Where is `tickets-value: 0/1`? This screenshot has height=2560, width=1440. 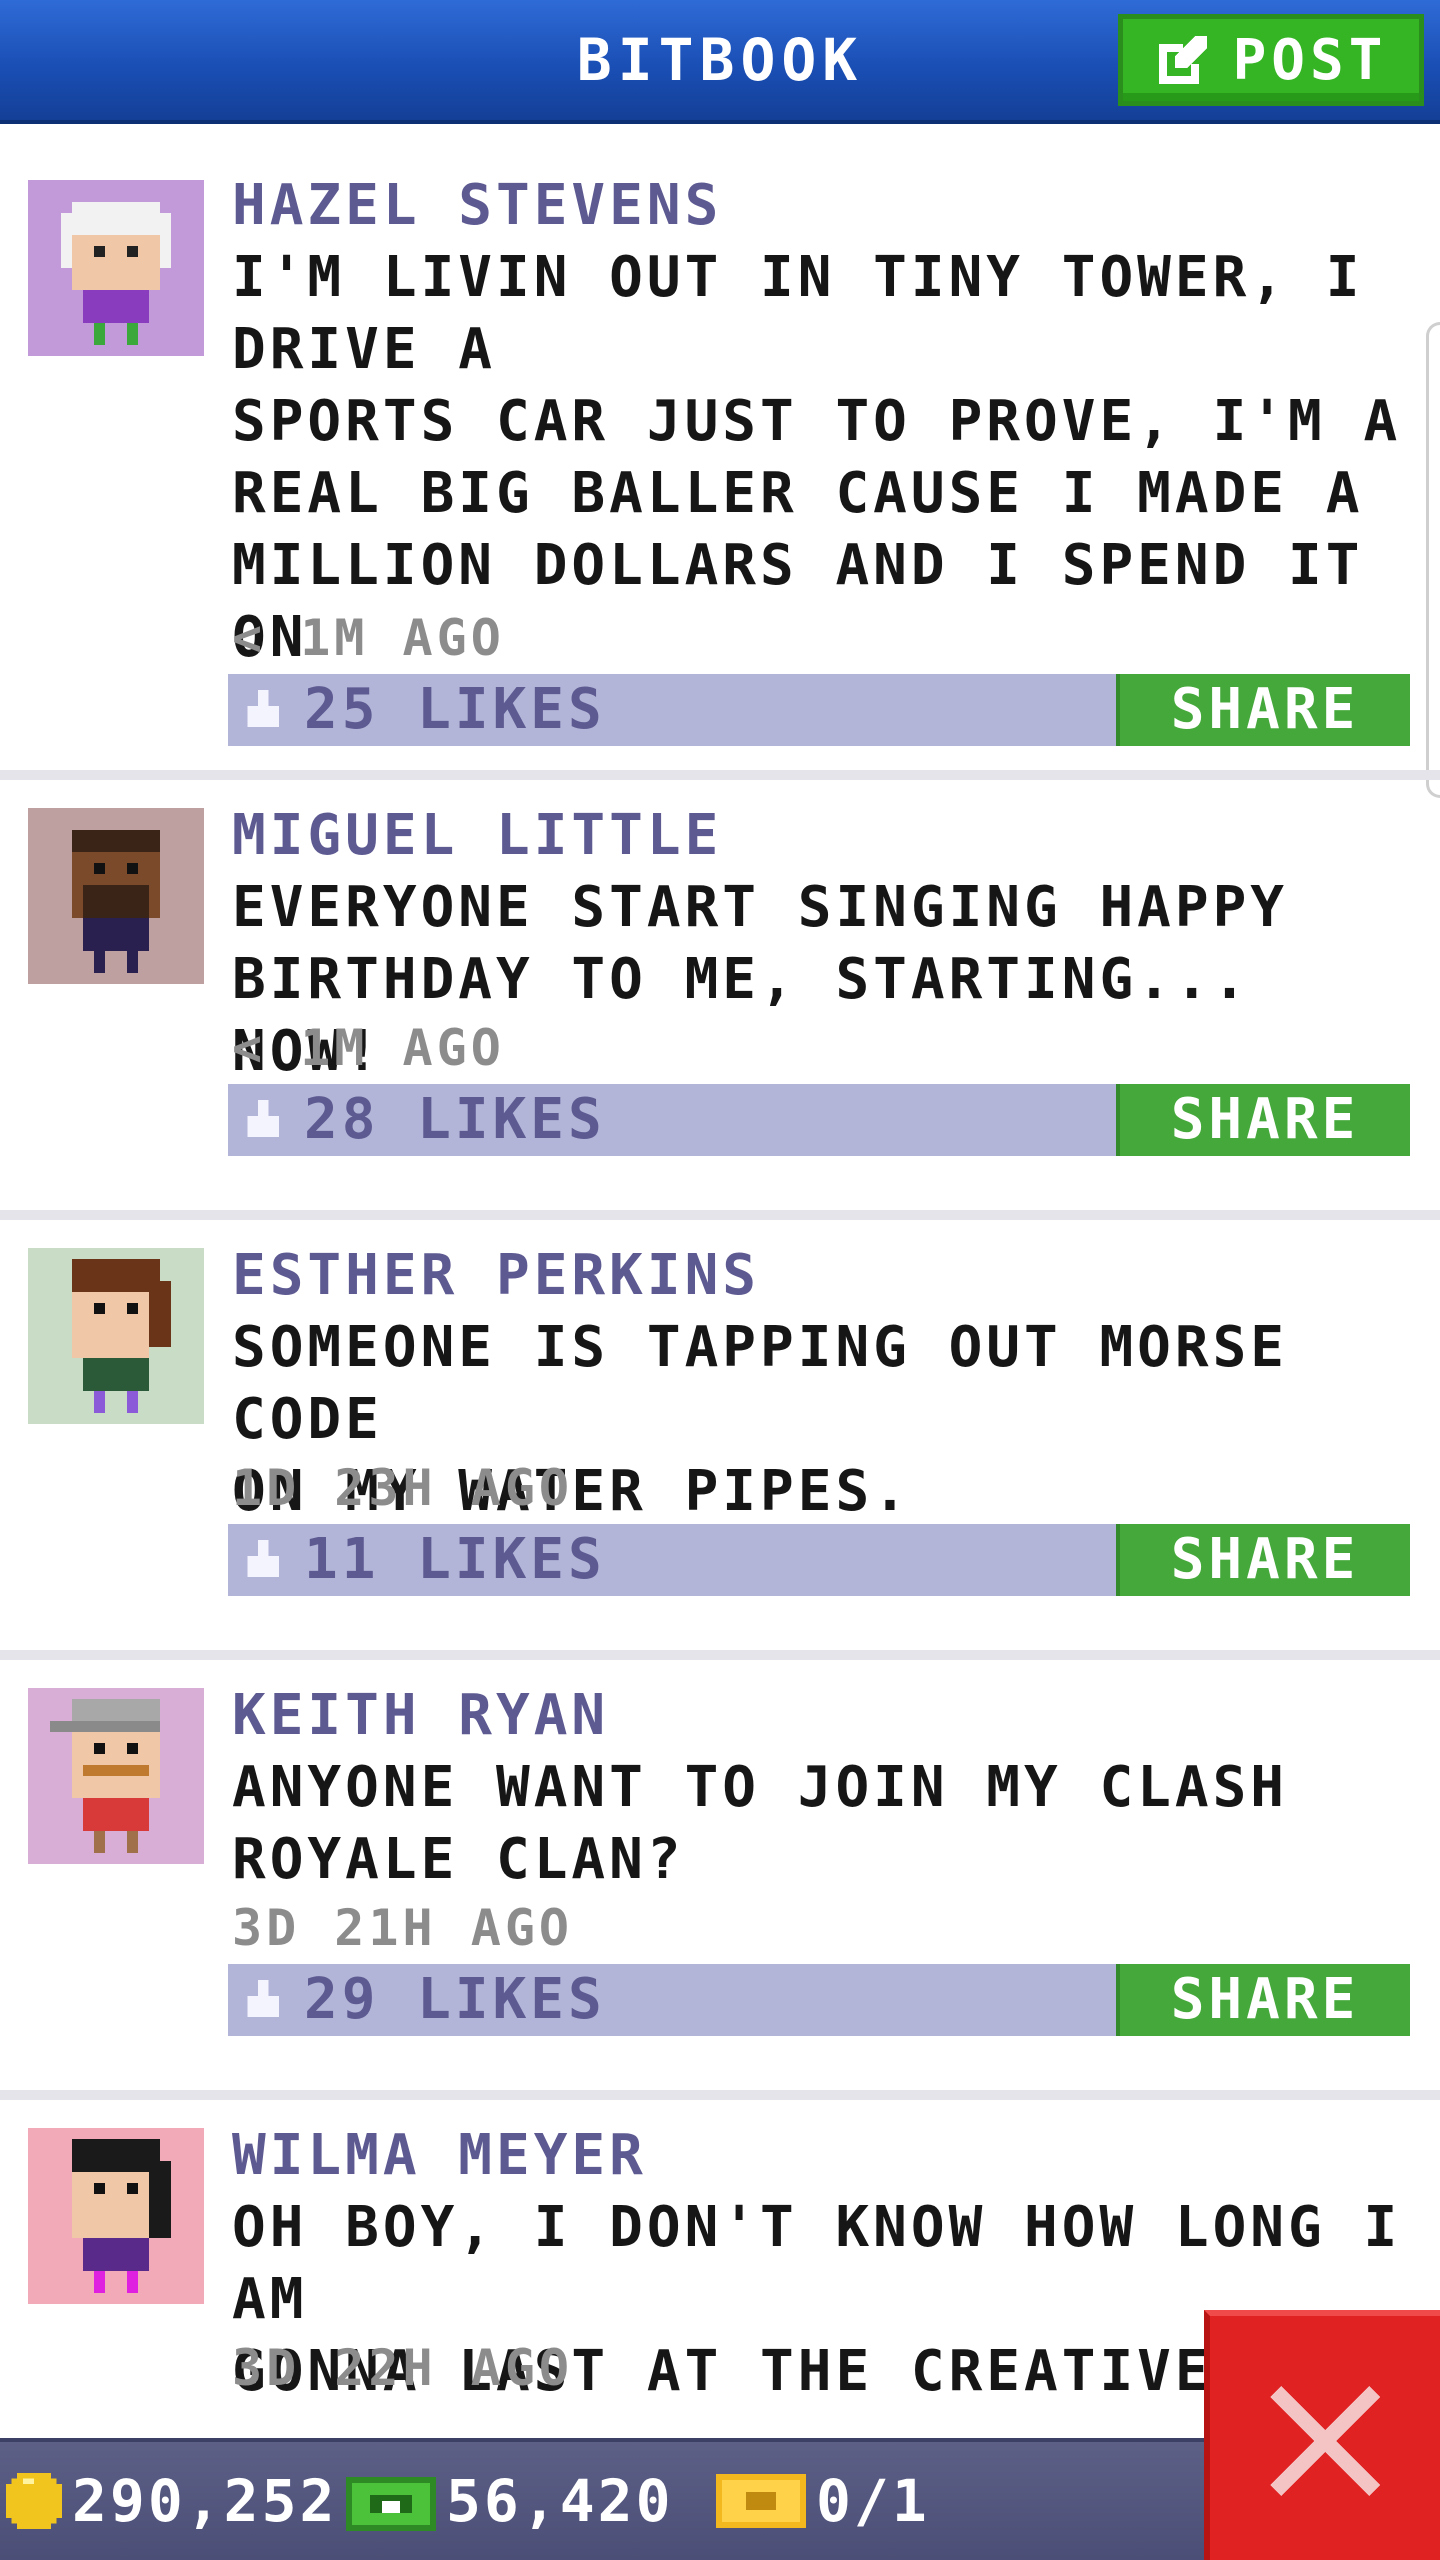
tickets-value: 0/1 is located at coordinates (873, 2501).